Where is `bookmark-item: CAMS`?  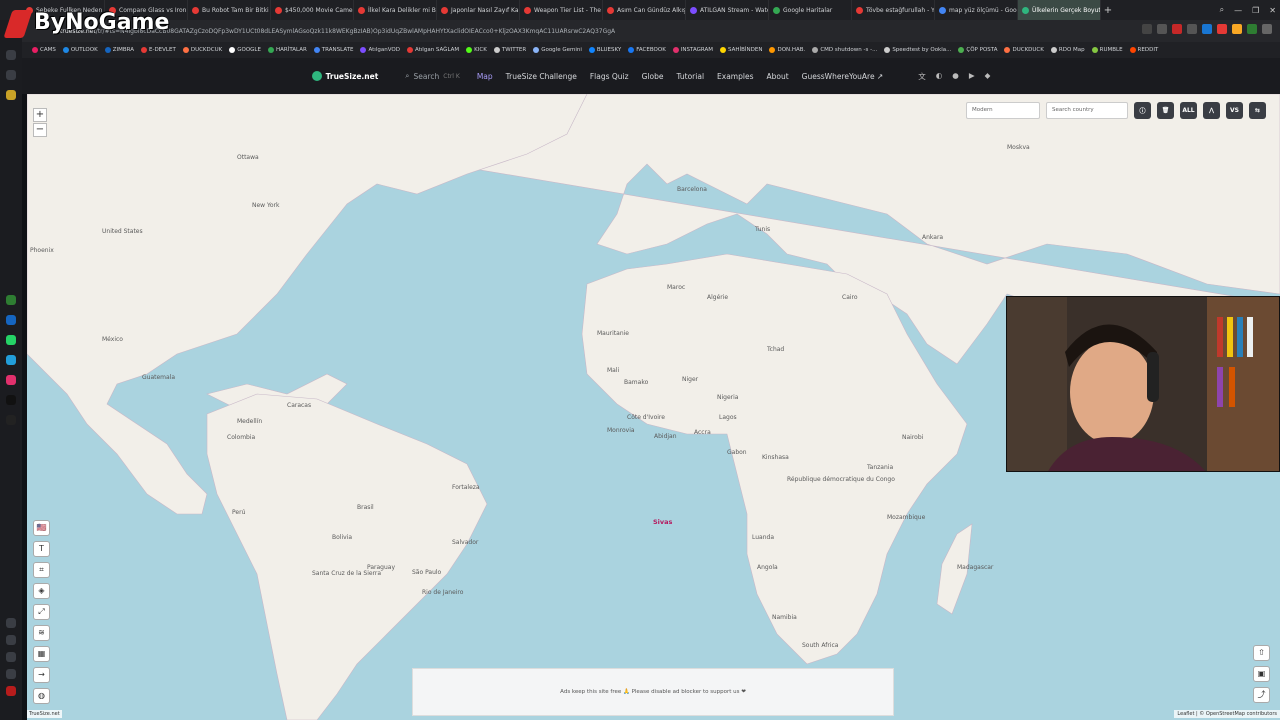 bookmark-item: CAMS is located at coordinates (44, 50).